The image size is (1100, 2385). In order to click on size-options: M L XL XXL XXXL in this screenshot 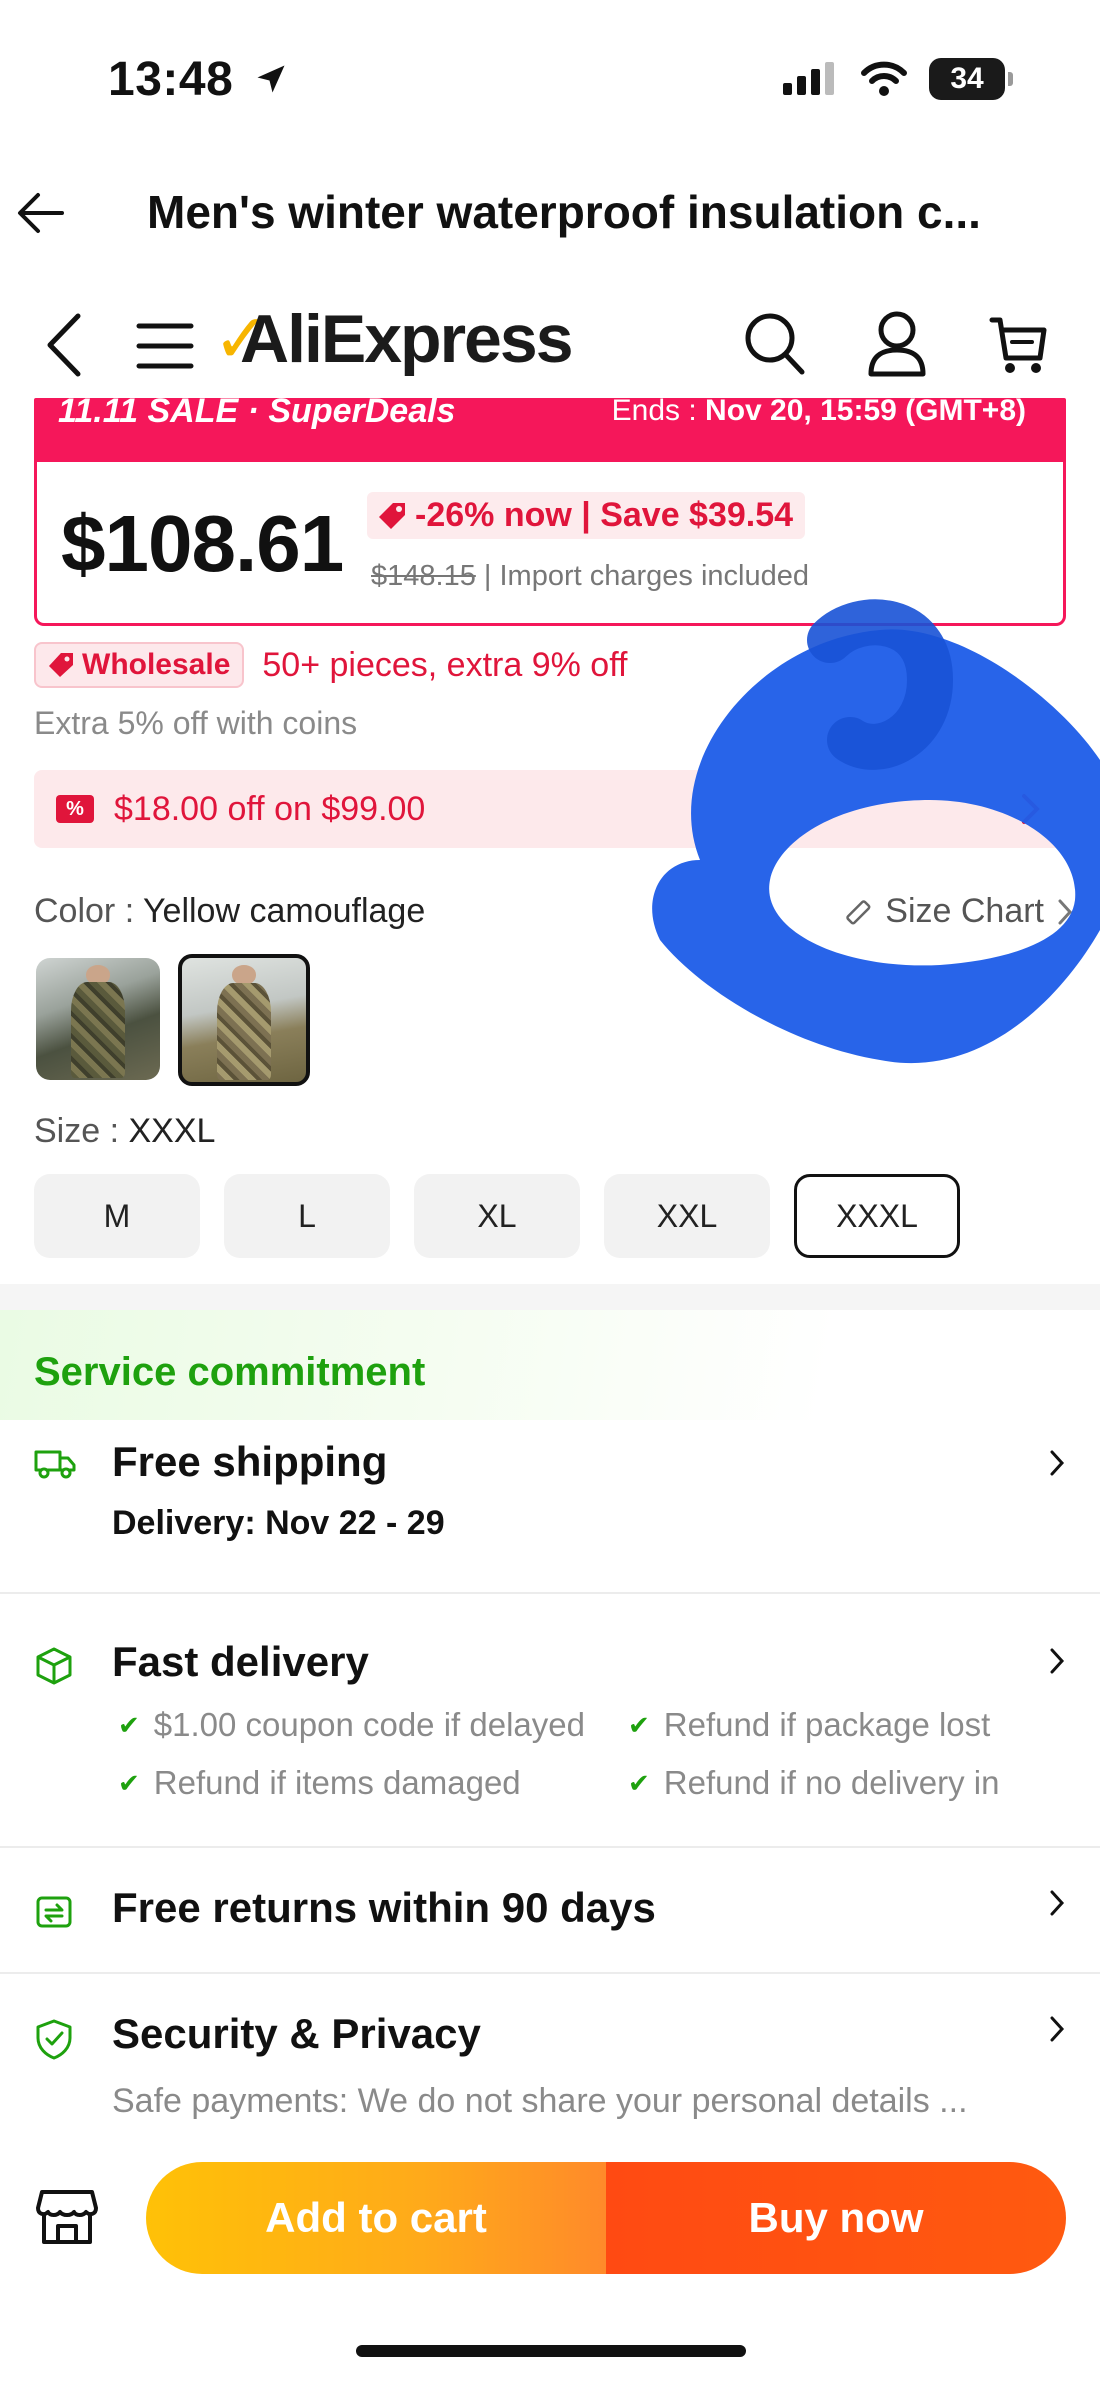, I will do `click(497, 1216)`.